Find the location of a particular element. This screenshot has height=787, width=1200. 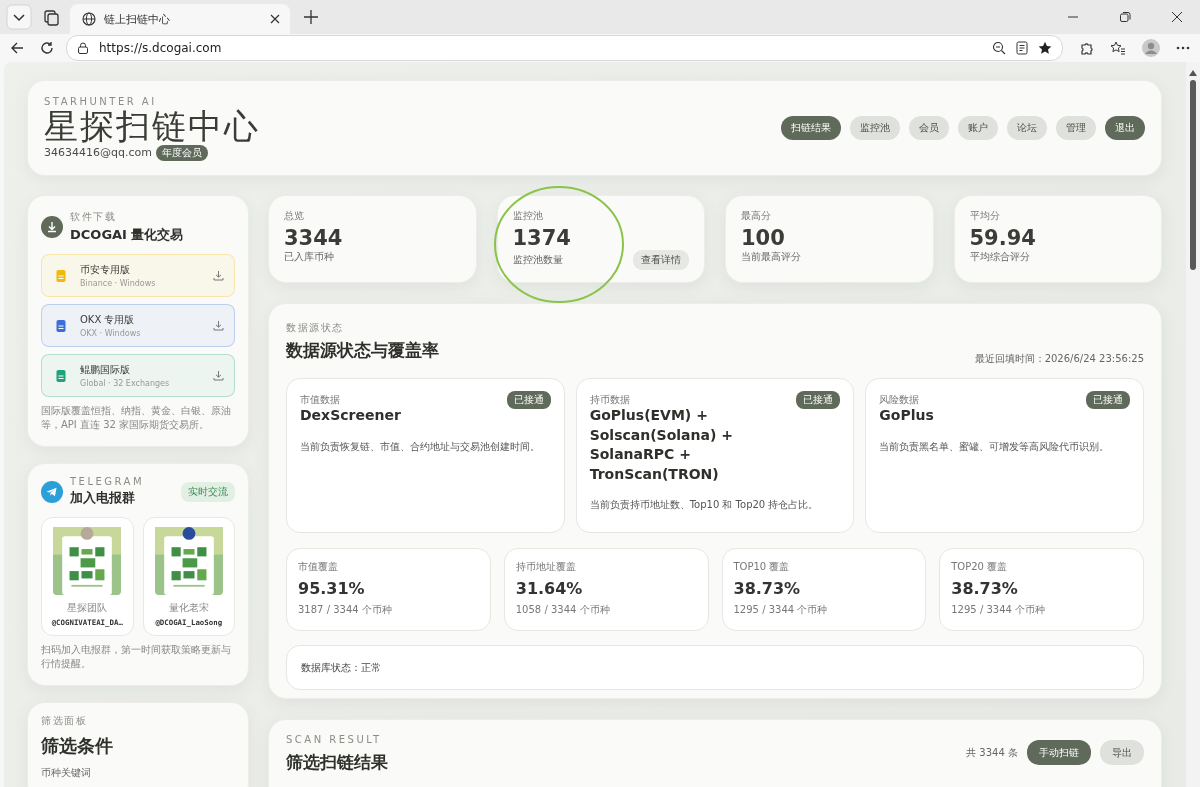

telegram-note: 扫码加入电报群，第一时间获取策略更新与行情提醒。 is located at coordinates (136, 657).